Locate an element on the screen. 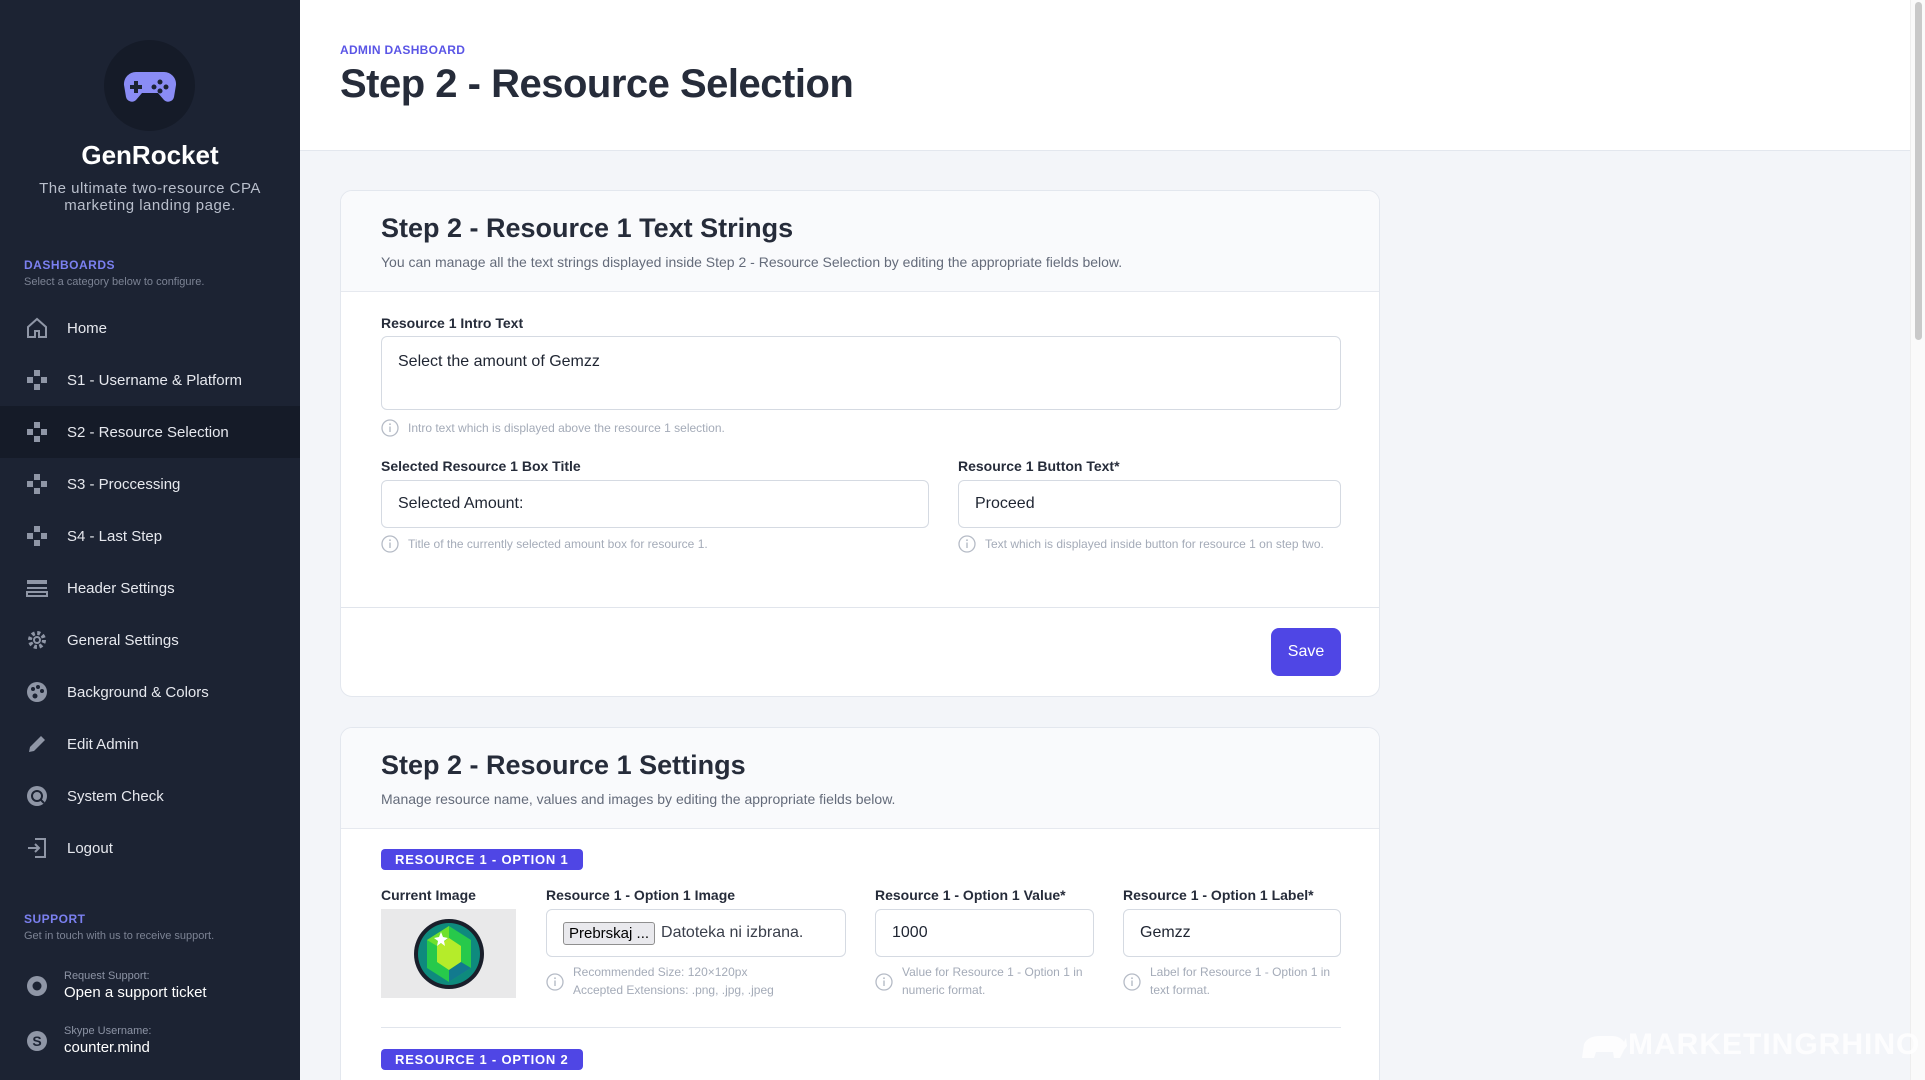  current-image is located at coordinates (448, 953).